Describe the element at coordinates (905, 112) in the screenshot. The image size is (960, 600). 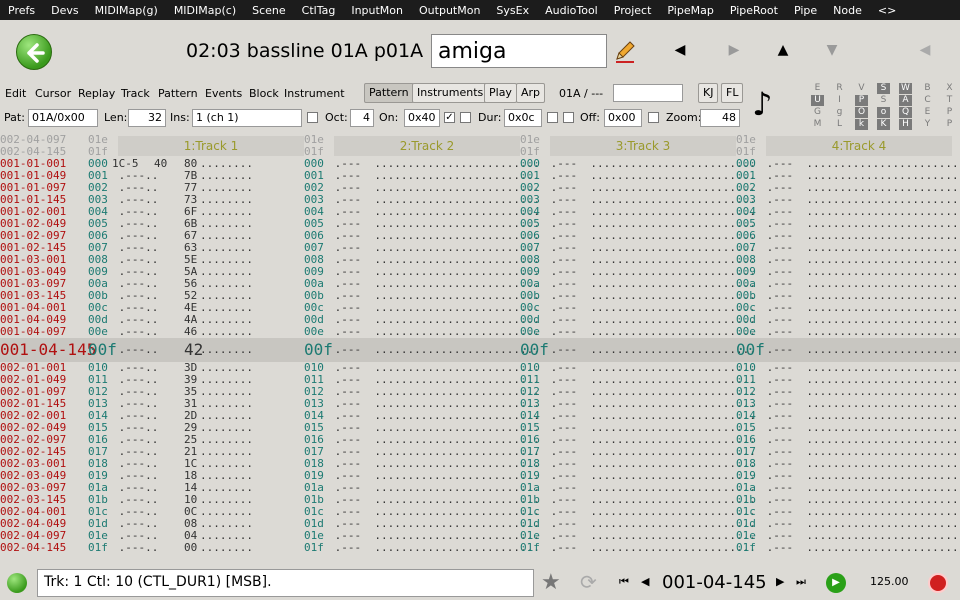
I see `keyboard-key: Q` at that location.